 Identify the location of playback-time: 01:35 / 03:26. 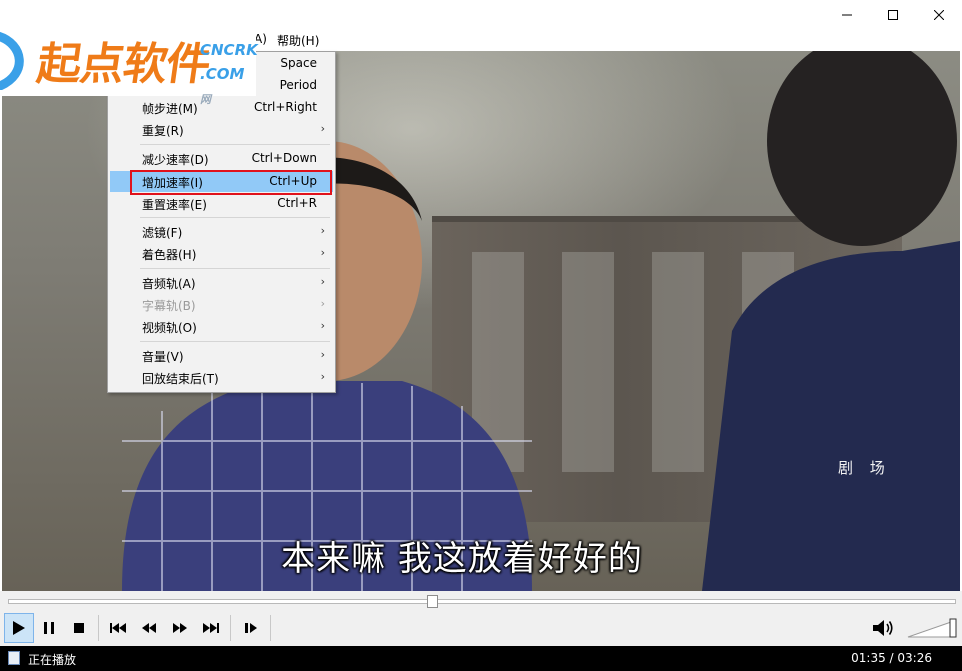
(891, 658).